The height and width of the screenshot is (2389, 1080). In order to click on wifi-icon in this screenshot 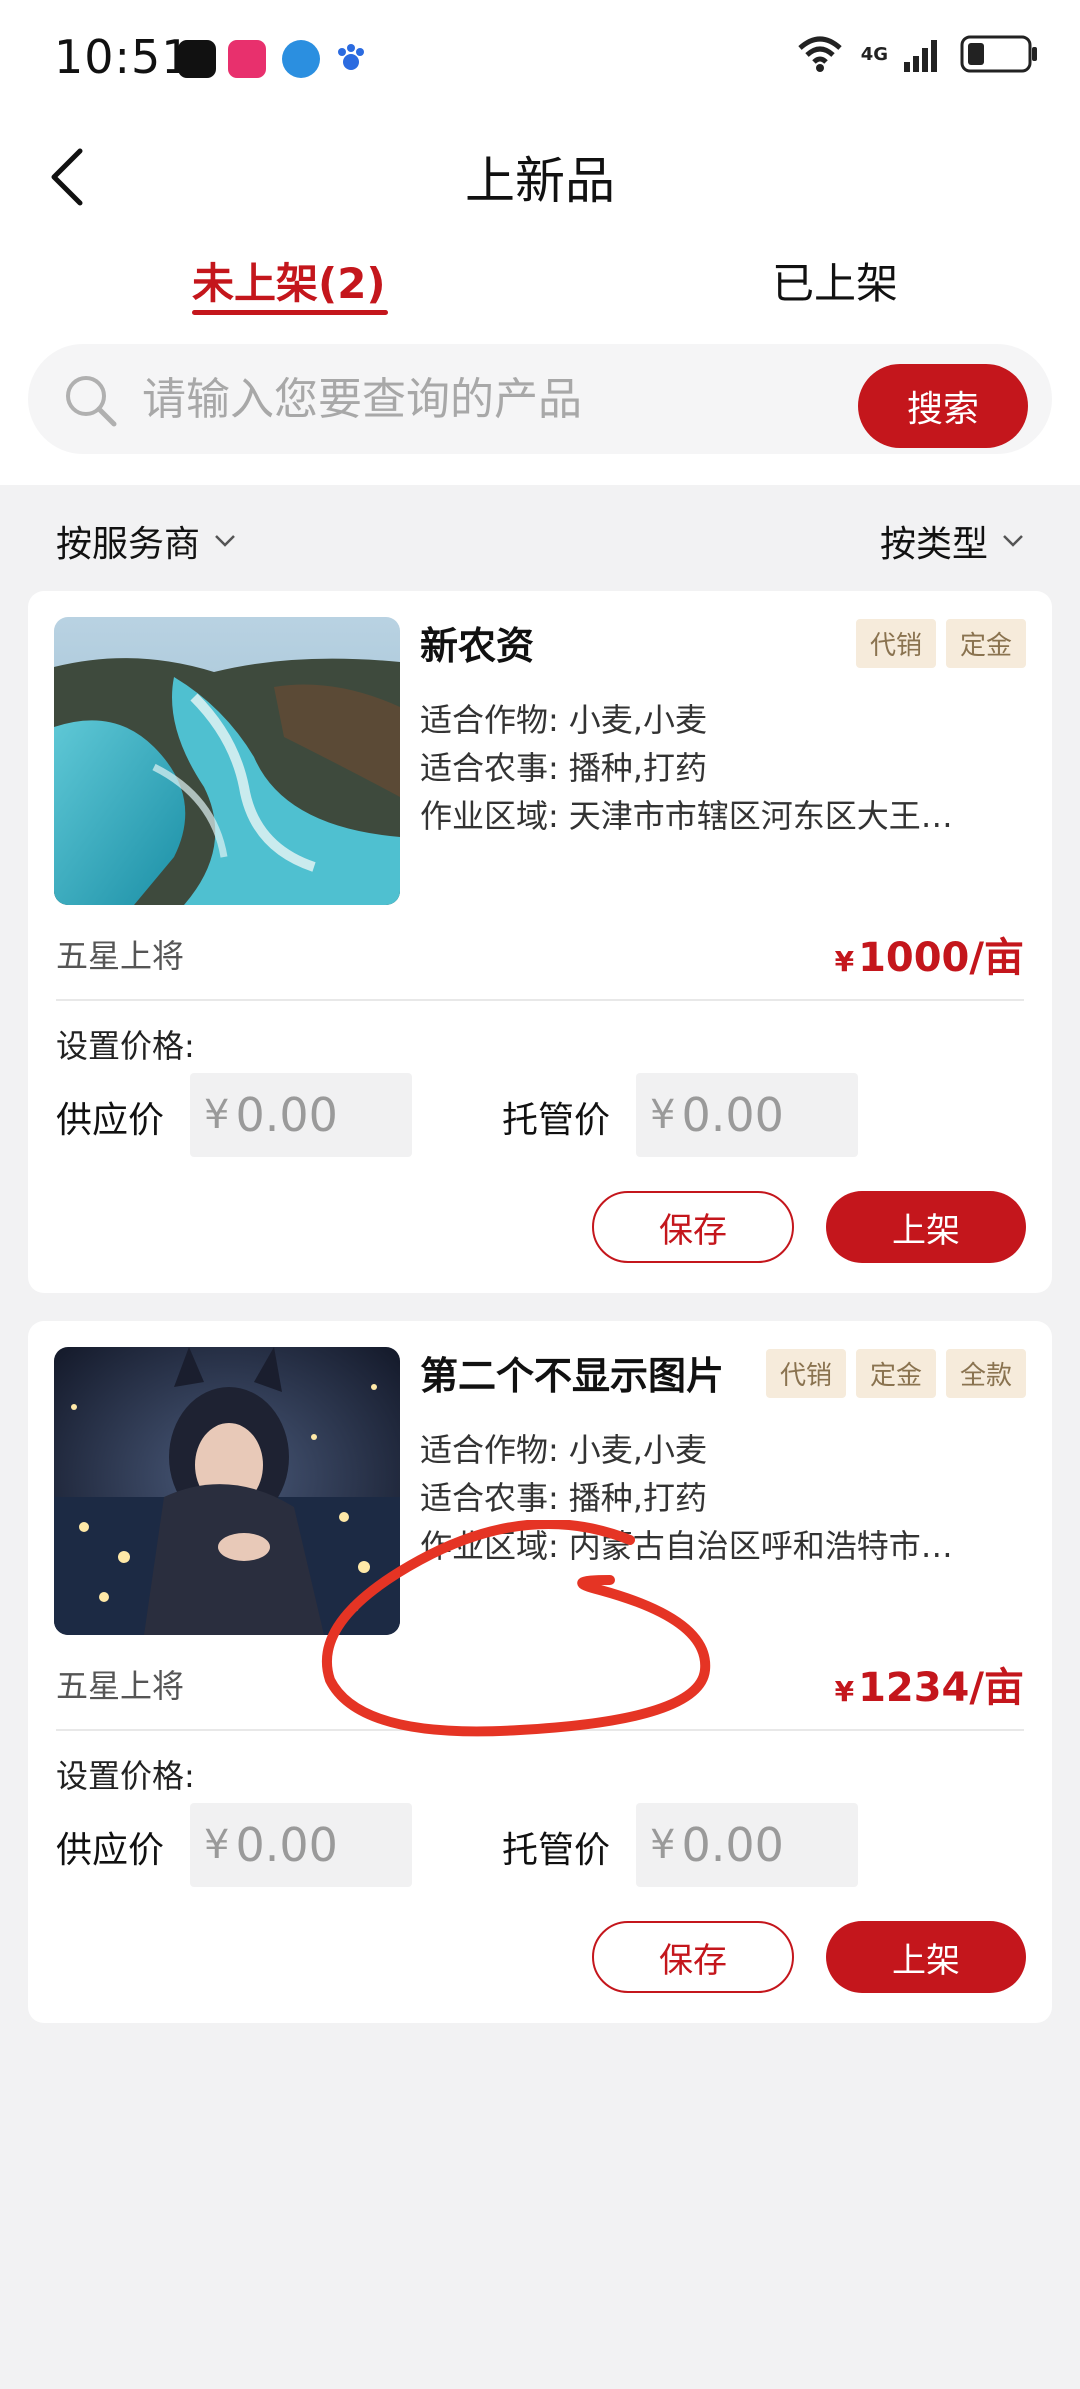, I will do `click(820, 54)`.